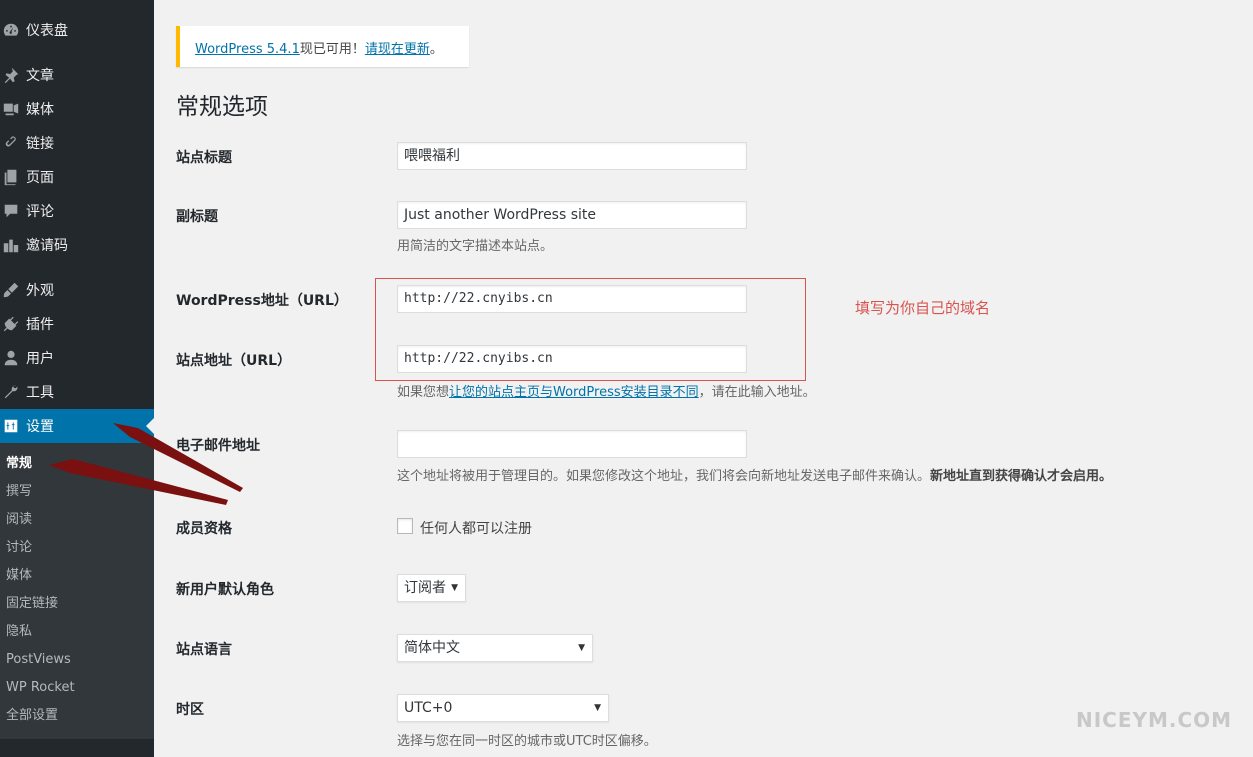 This screenshot has width=1253, height=757. I want to click on menu-label: 设置, so click(40, 427).